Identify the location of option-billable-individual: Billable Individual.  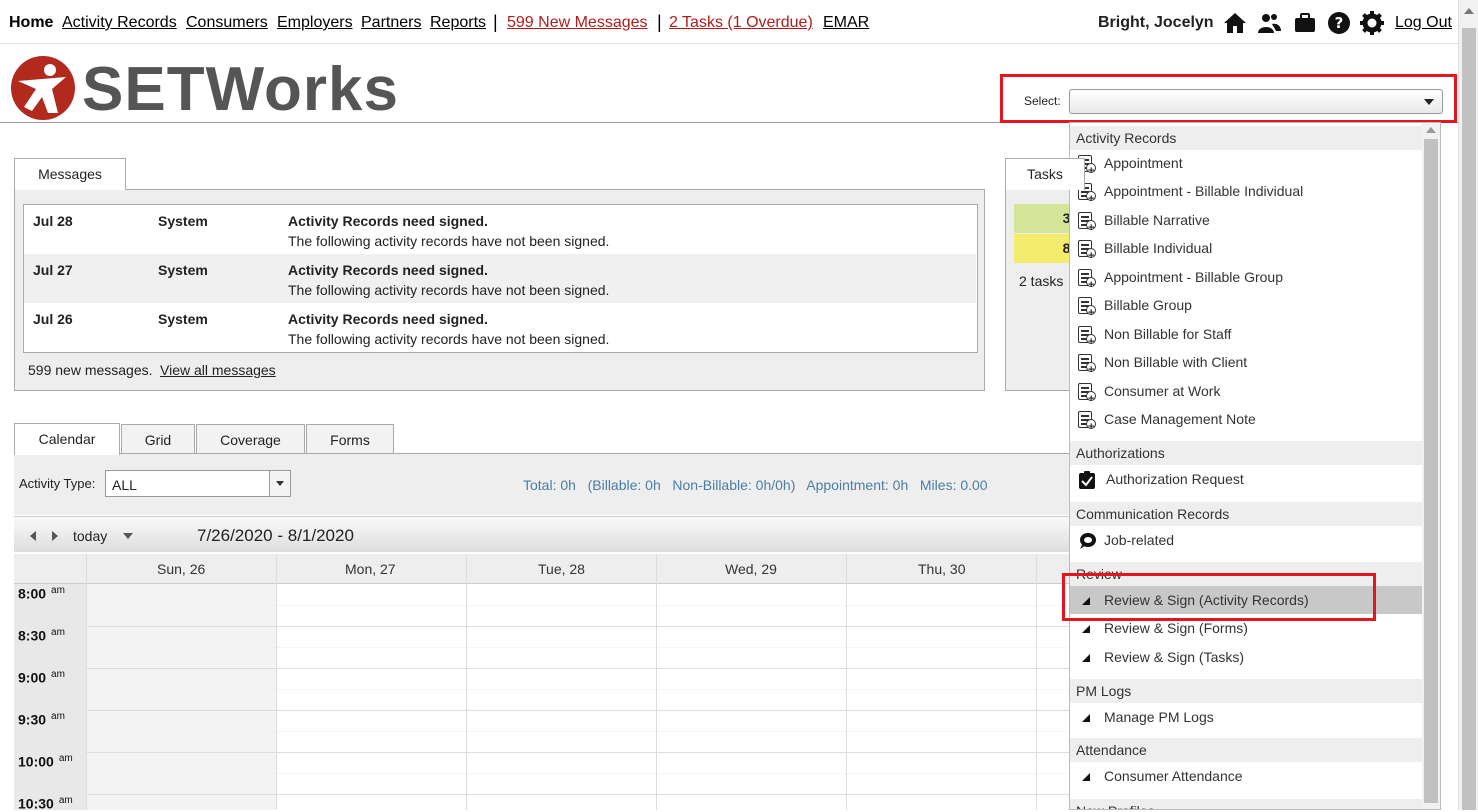
(1246, 252).